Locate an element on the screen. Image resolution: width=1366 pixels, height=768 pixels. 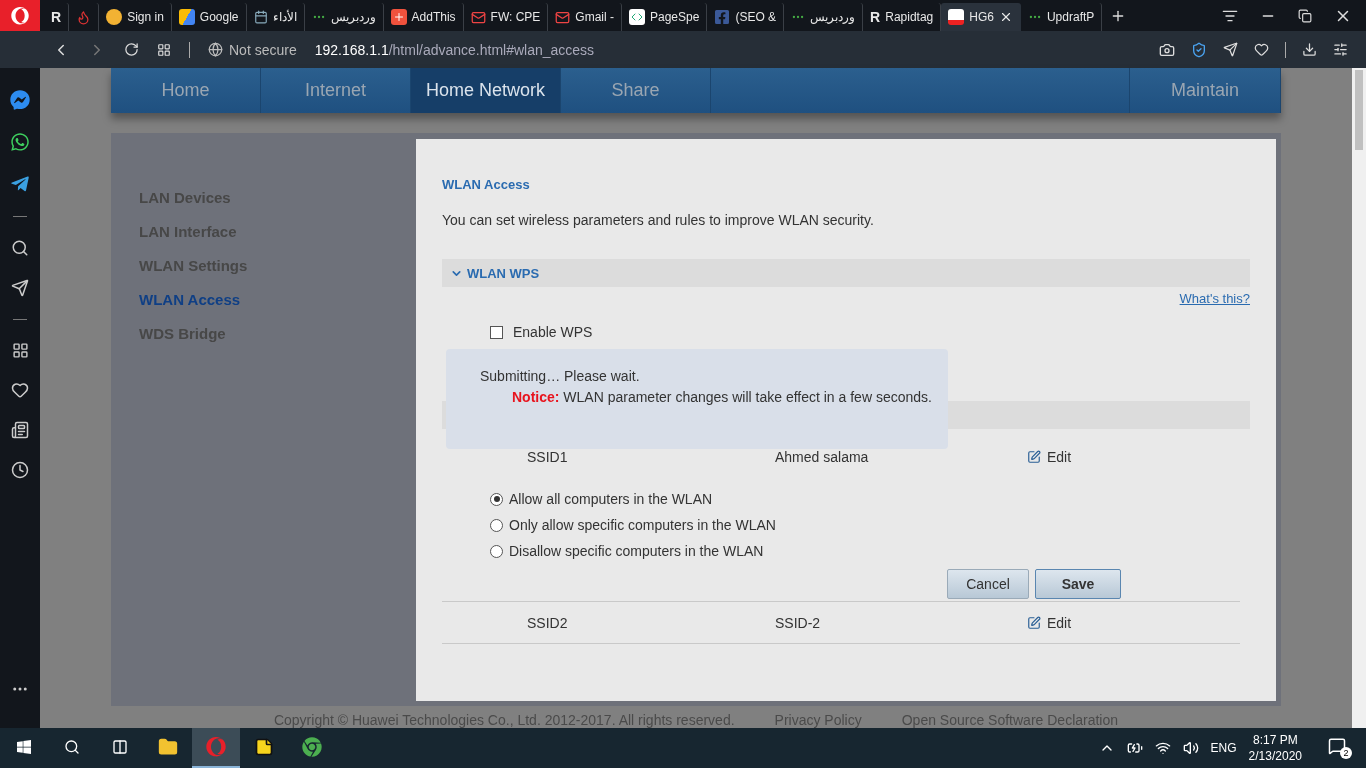
scroll-bar is located at coordinates (1359, 398).